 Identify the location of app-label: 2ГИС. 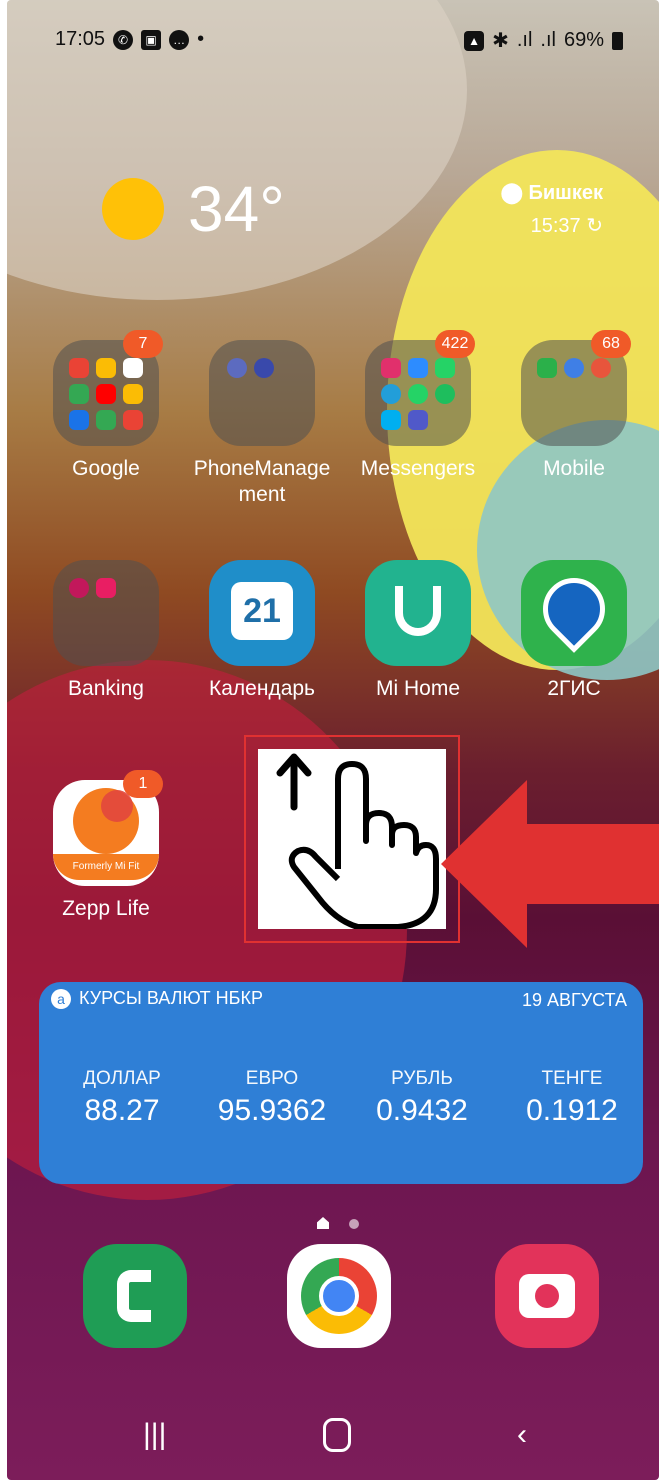
(574, 688).